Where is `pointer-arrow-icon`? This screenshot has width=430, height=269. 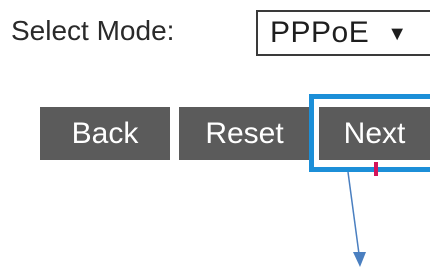 pointer-arrow-icon is located at coordinates (356, 219).